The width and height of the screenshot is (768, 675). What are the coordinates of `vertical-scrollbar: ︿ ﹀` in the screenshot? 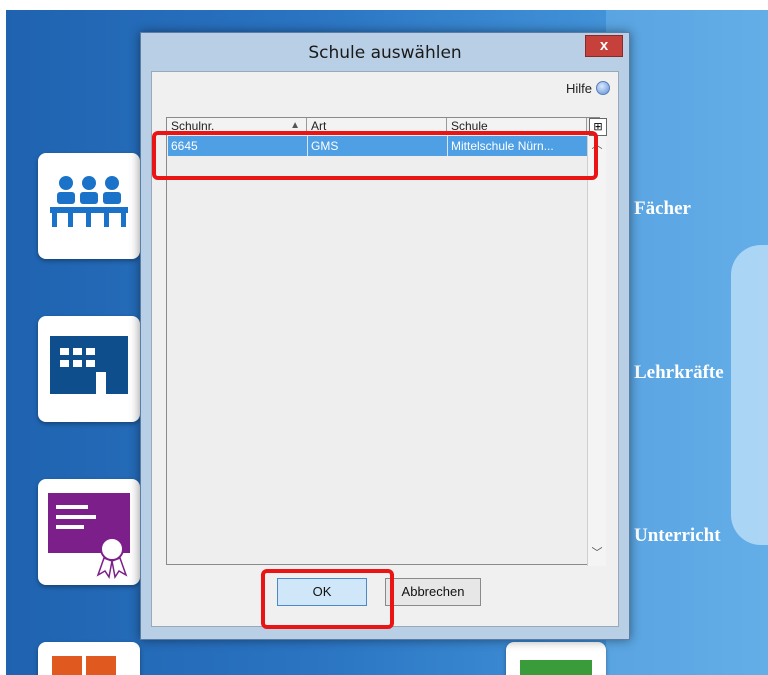 It's located at (596, 351).